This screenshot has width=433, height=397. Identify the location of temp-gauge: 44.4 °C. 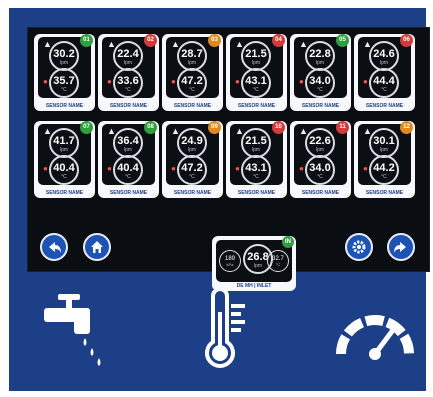
(384, 83).